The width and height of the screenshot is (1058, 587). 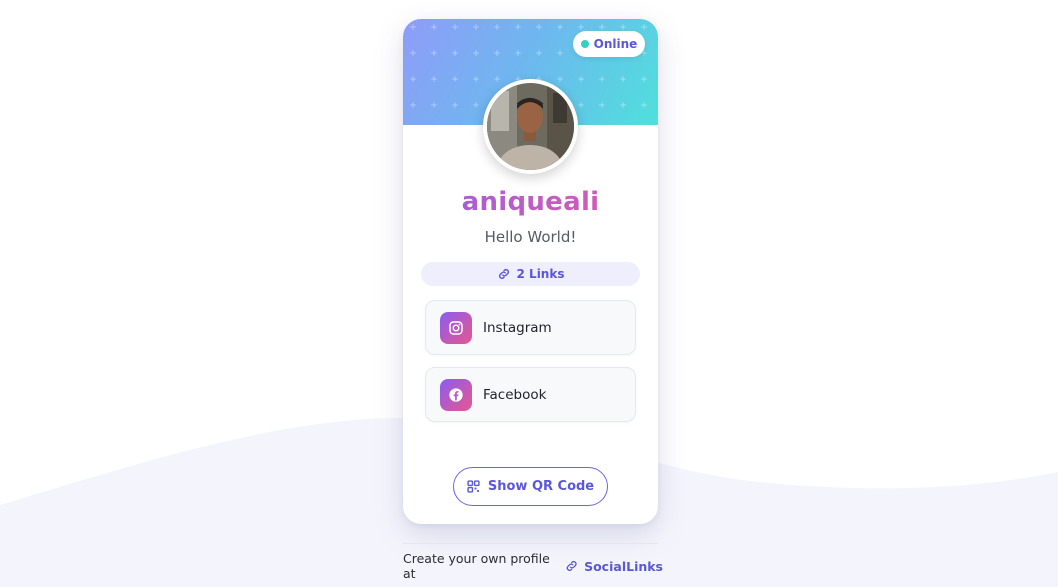 I want to click on footer: Create your own profile at SocialLinks, so click(x=533, y=566).